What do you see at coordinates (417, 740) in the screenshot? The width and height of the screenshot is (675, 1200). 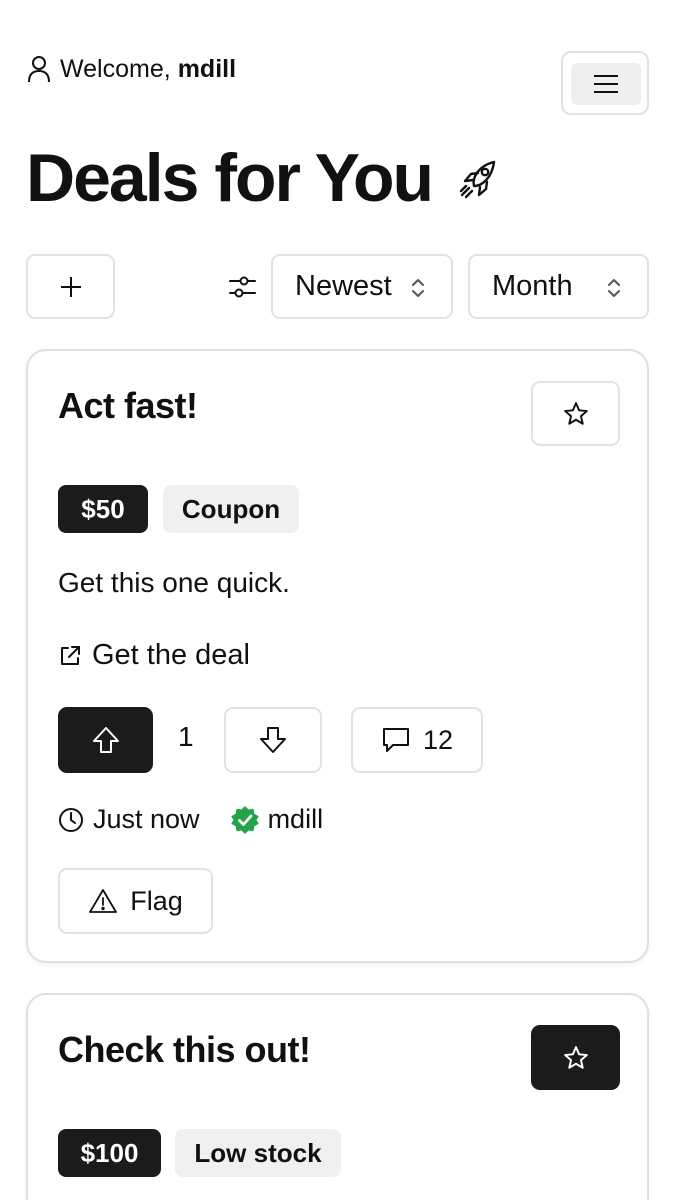 I see `comments-button: 12` at bounding box center [417, 740].